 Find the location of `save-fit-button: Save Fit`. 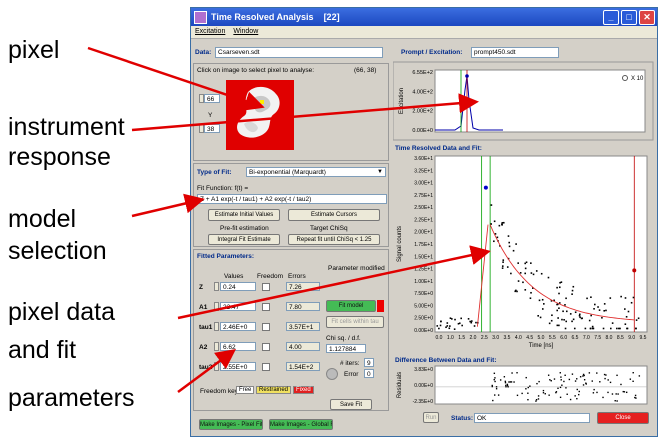

save-fit-button: Save Fit is located at coordinates (351, 404).